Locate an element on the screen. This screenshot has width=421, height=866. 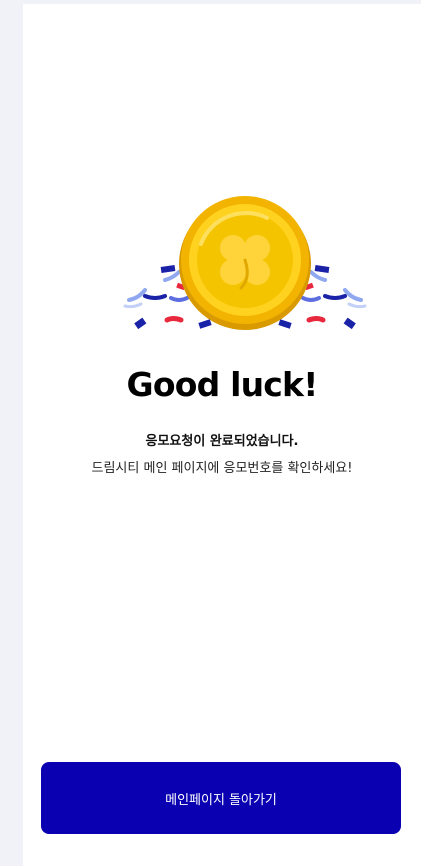
clover-coin-icon is located at coordinates (245, 267).